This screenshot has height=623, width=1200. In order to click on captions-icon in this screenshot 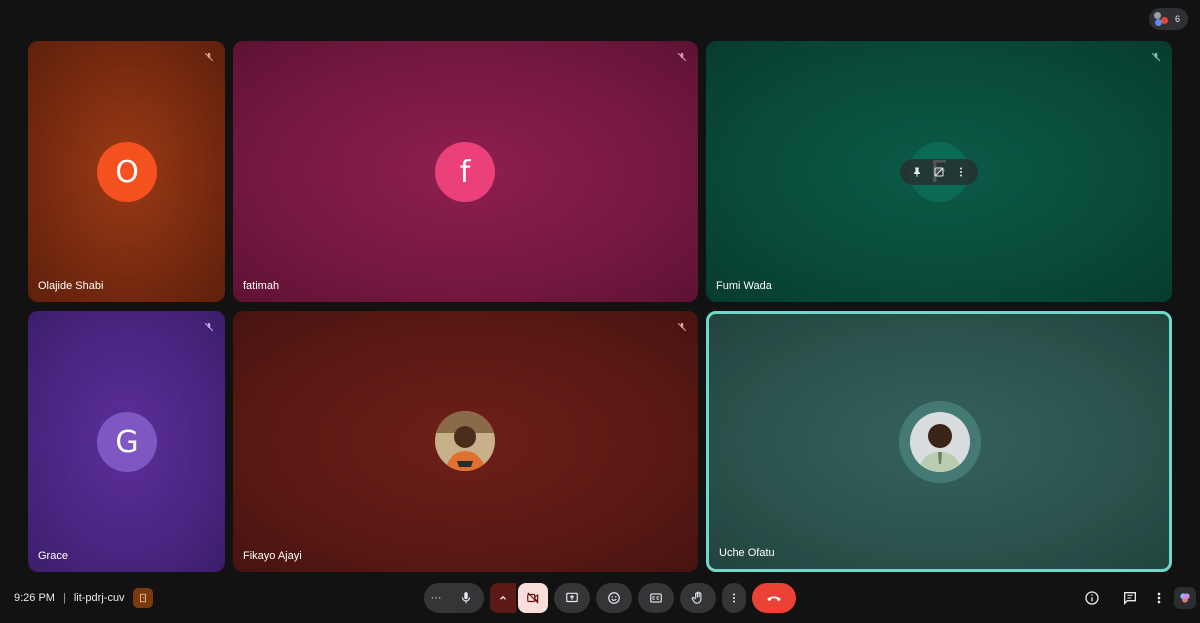, I will do `click(656, 598)`.